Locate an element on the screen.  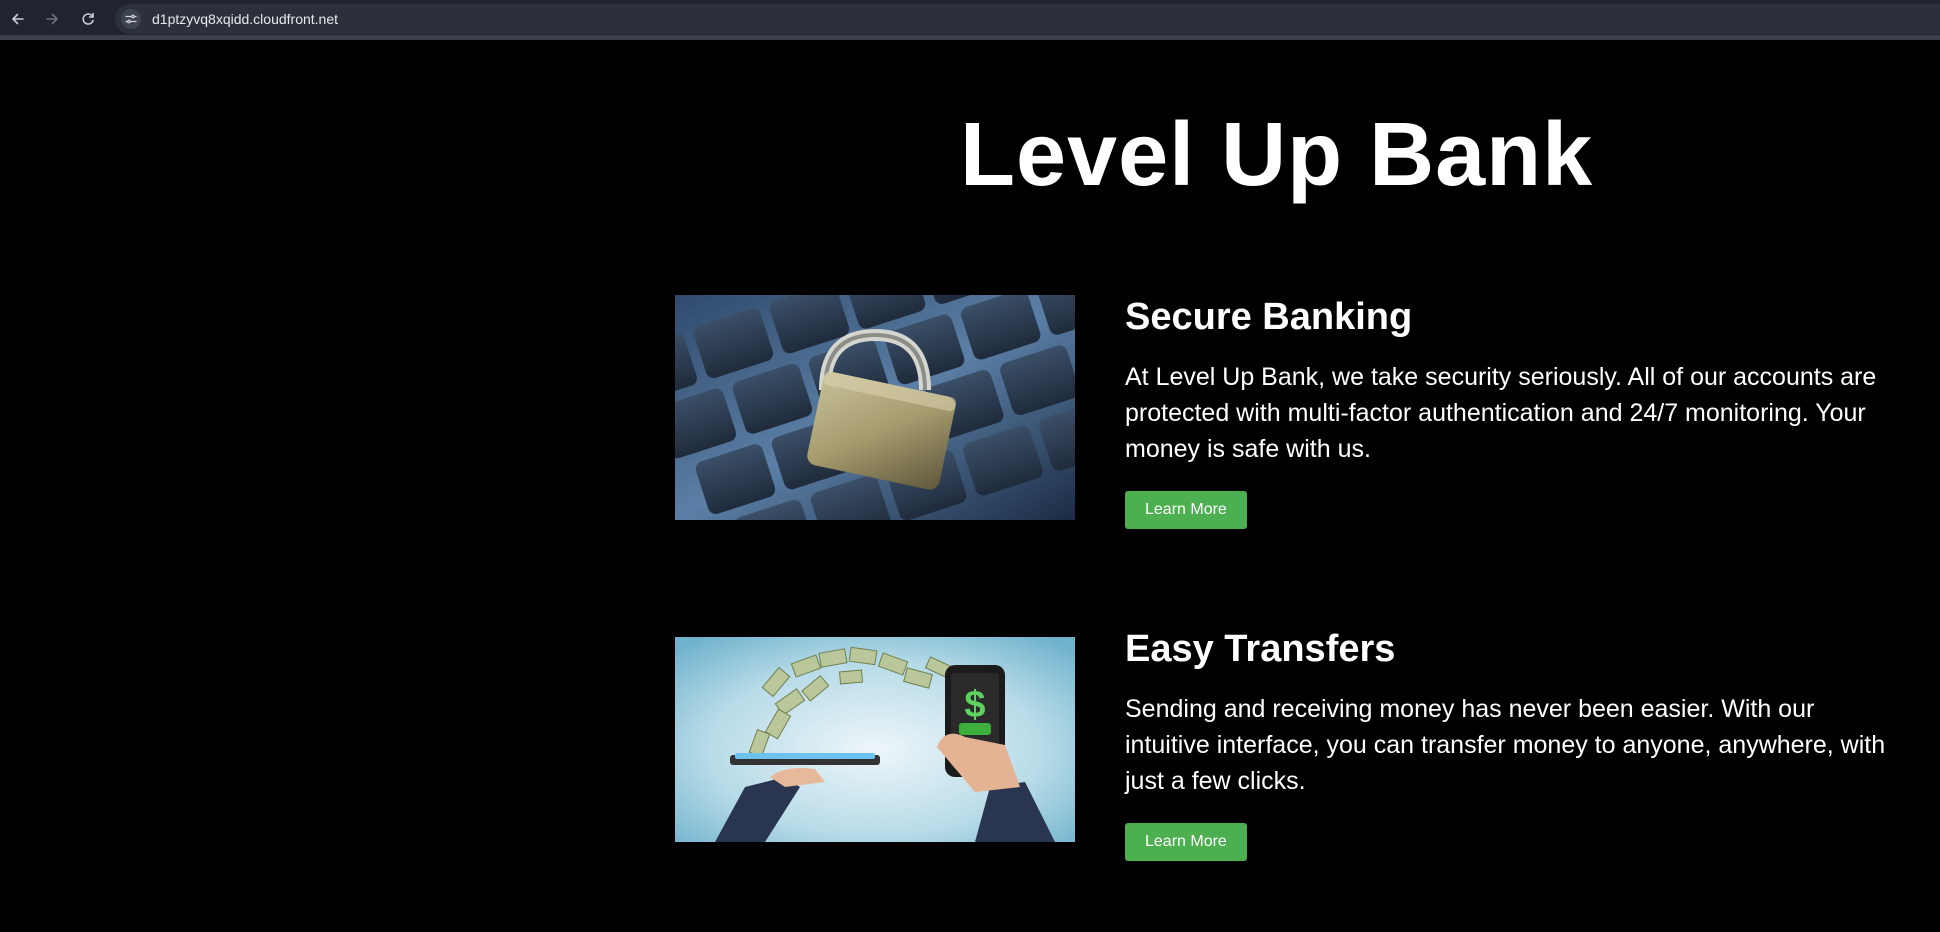
address-bar: d1ptzyvq8xqidd.cloudfront.net is located at coordinates (1027, 19).